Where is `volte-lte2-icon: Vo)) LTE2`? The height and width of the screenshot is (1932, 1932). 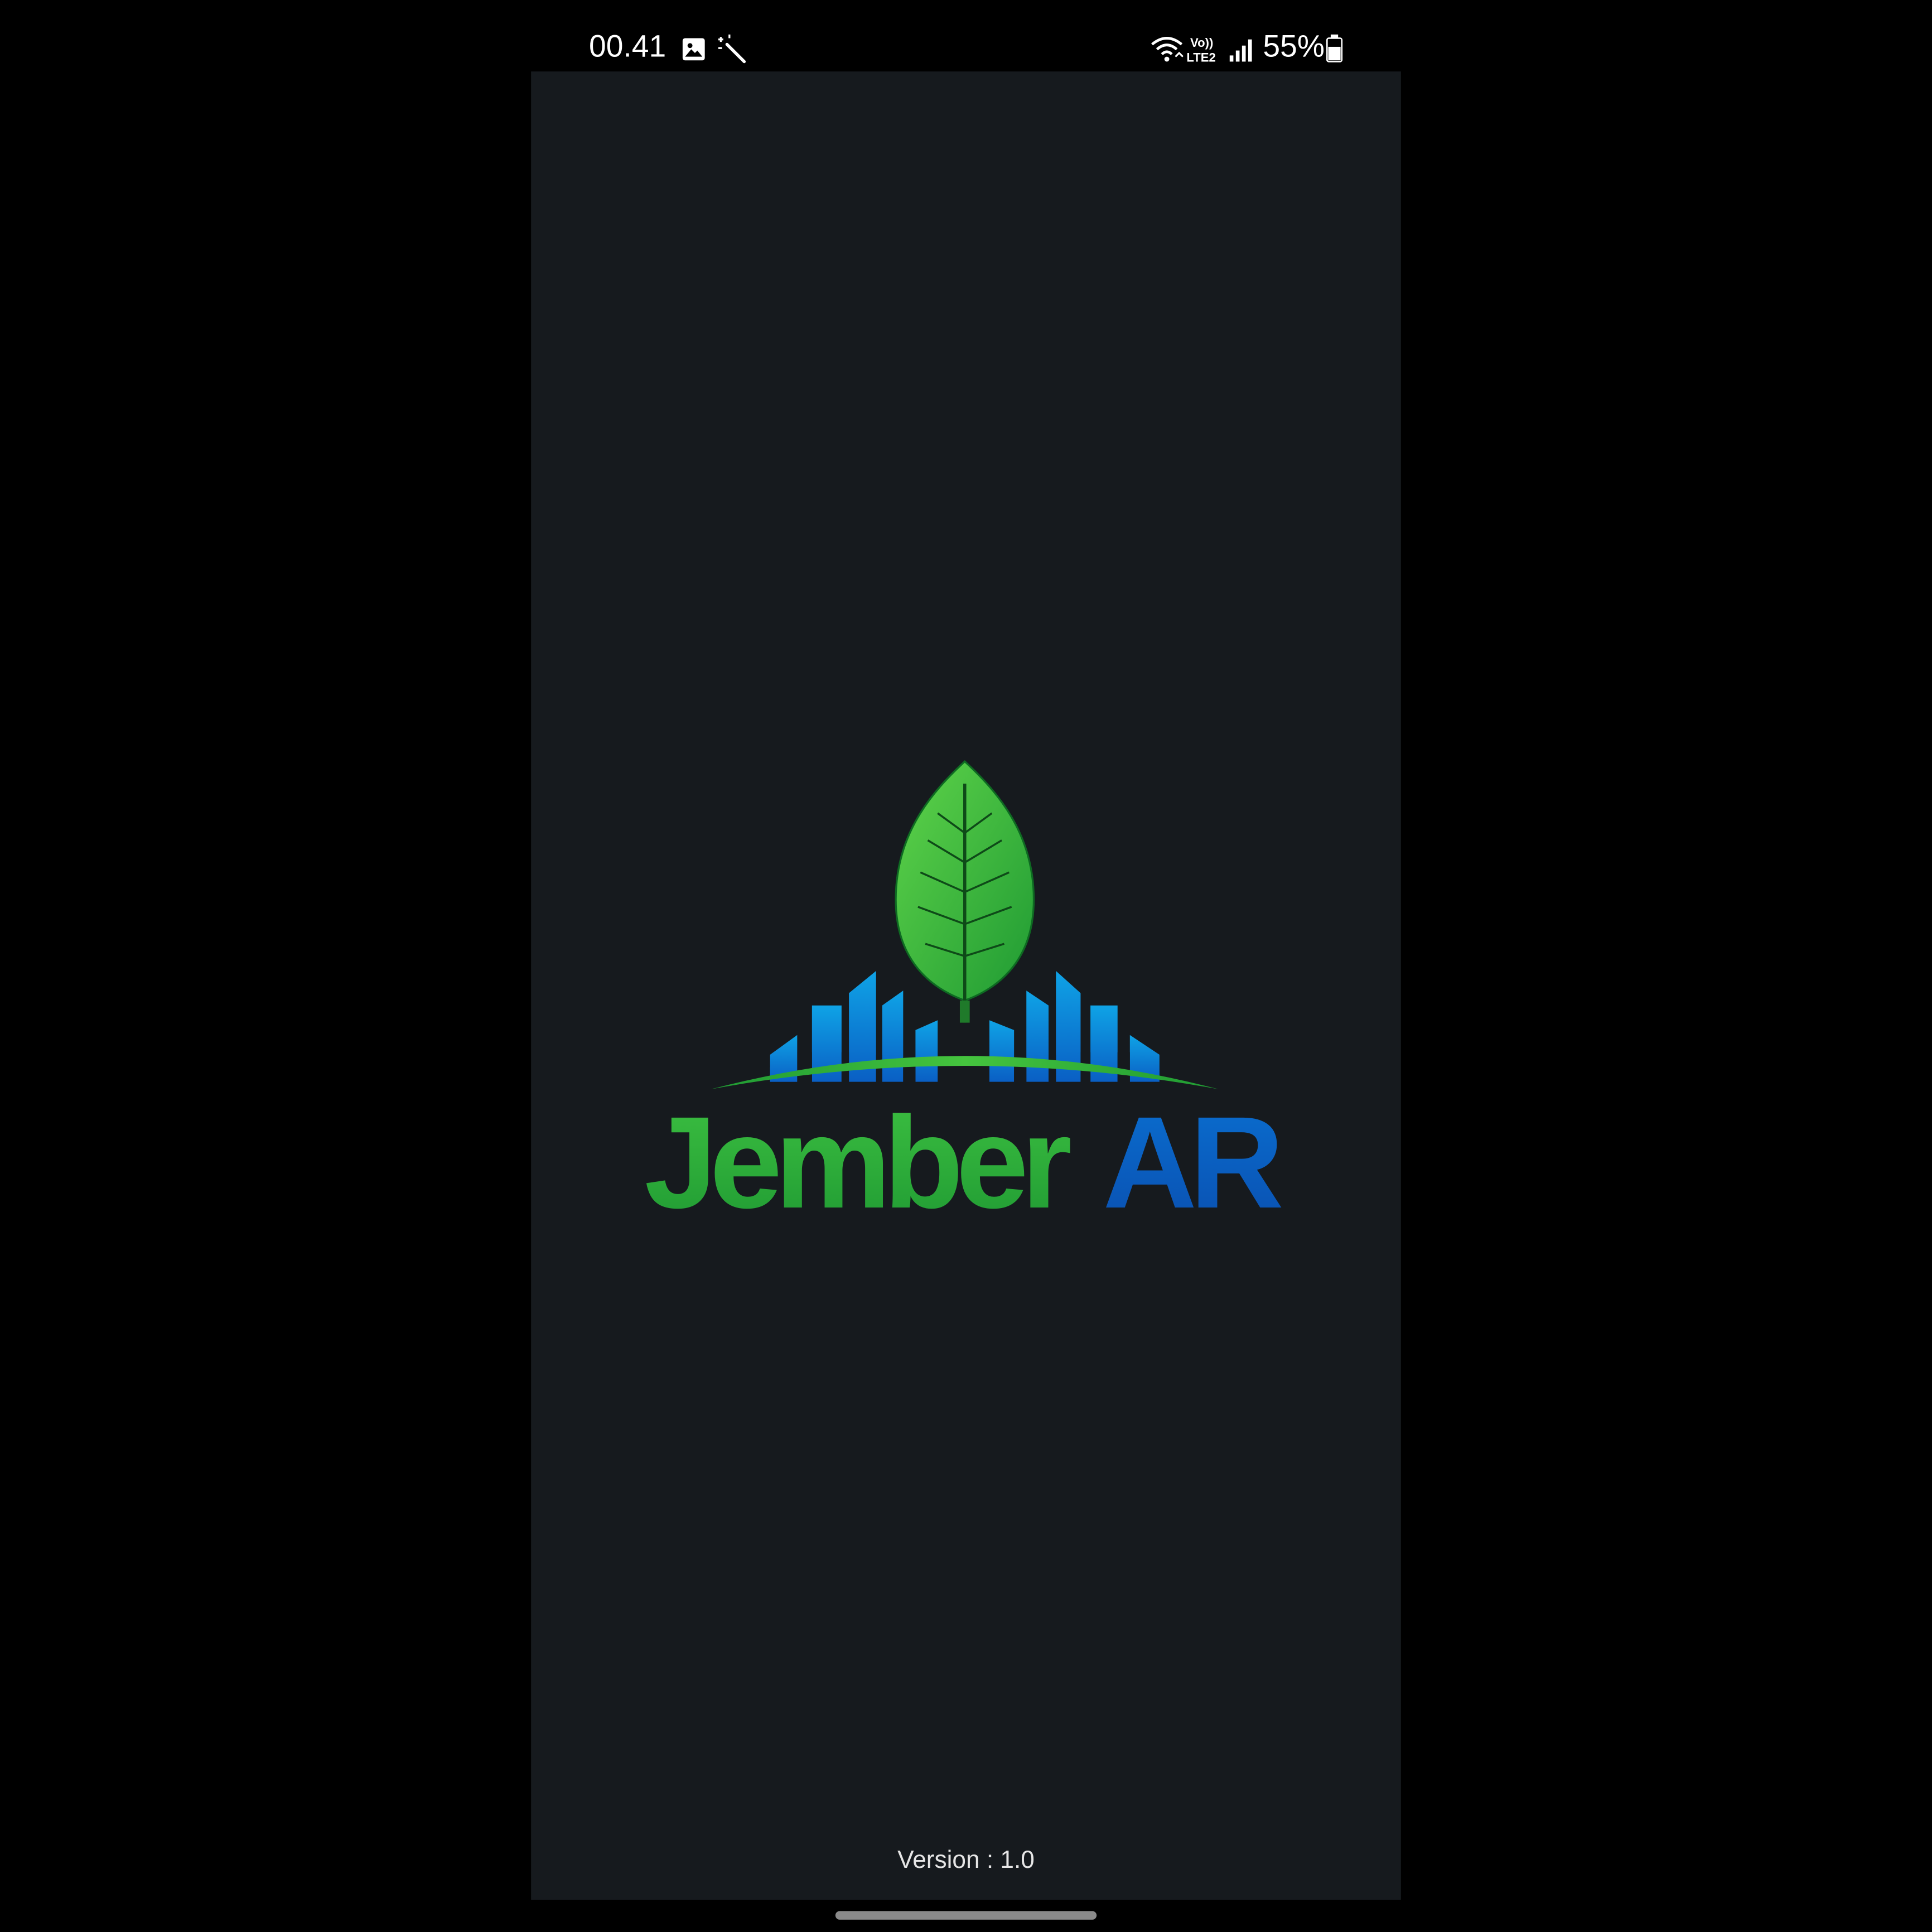
volte-lte2-icon: Vo)) LTE2 is located at coordinates (1200, 50).